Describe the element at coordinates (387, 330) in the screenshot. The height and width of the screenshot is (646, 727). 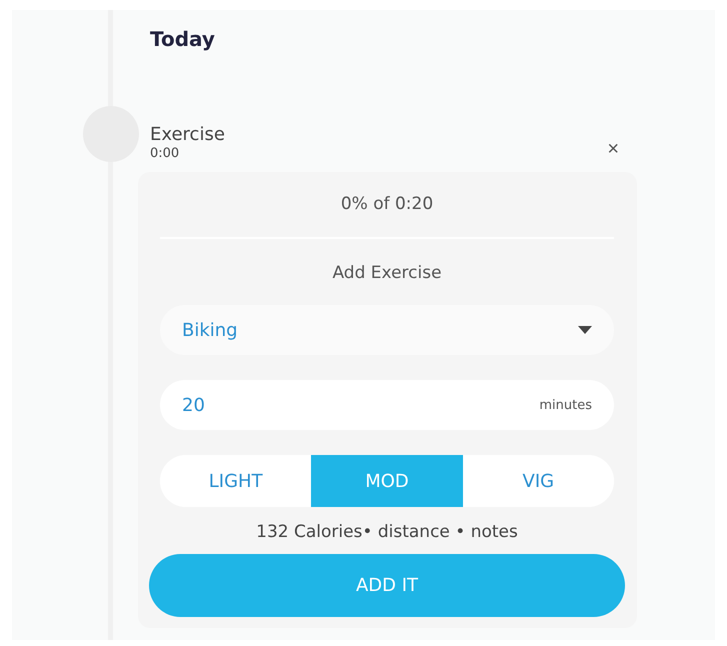
I see `activity-dropdown: Biking` at that location.